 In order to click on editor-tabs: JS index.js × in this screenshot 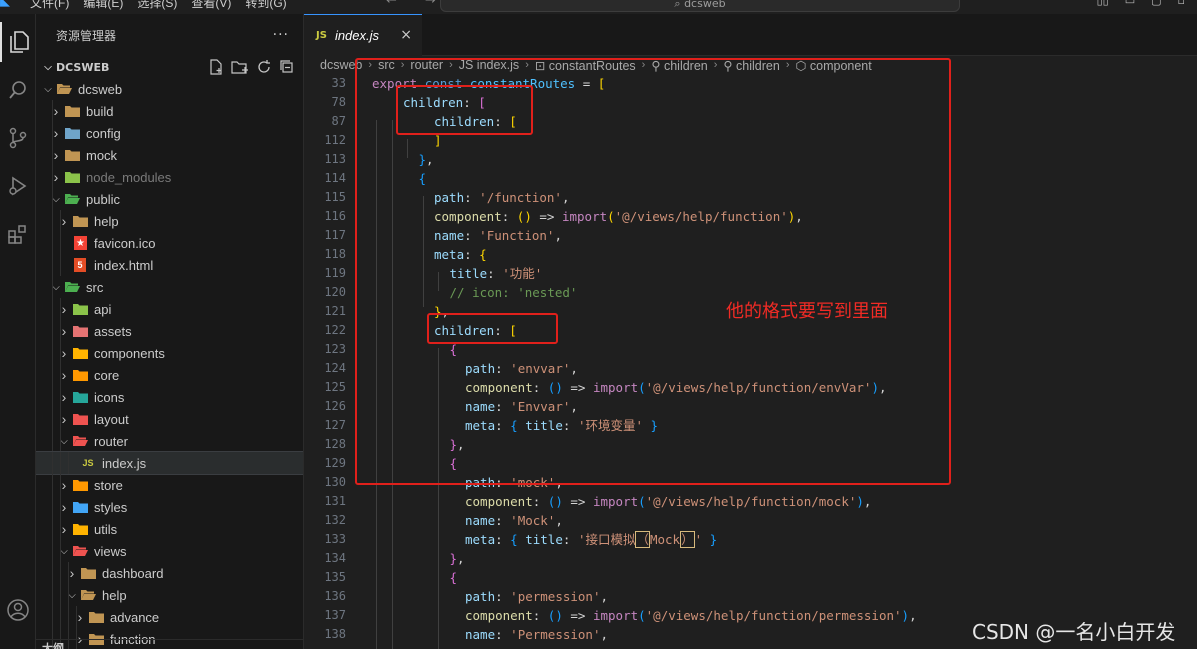, I will do `click(750, 35)`.